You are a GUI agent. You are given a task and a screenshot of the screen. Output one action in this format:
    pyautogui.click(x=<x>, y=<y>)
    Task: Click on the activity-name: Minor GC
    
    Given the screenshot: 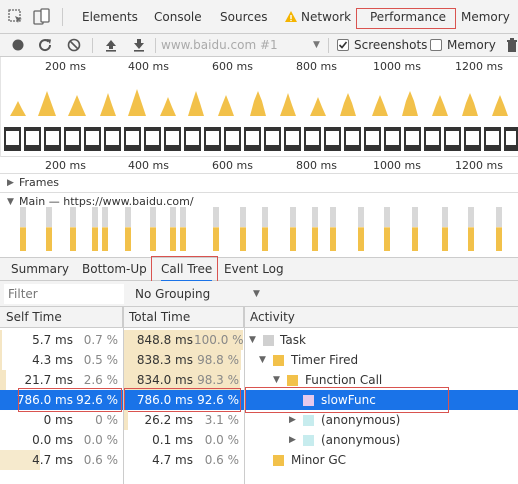 What is the action you would take?
    pyautogui.click(x=319, y=460)
    